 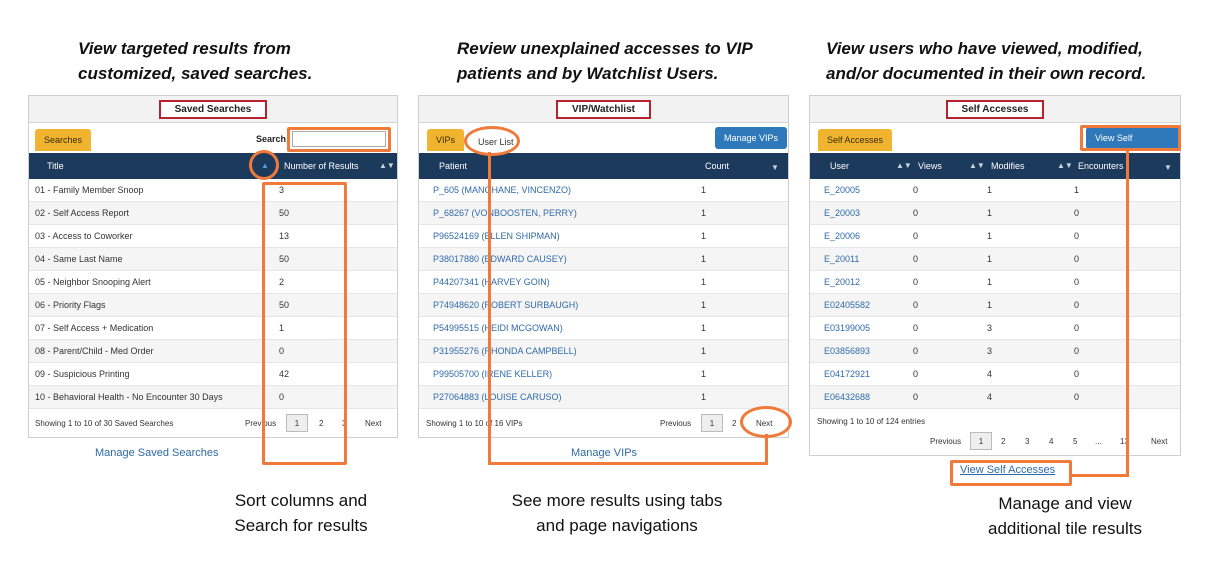 I want to click on pager-page-5: 5, so click(x=1075, y=441).